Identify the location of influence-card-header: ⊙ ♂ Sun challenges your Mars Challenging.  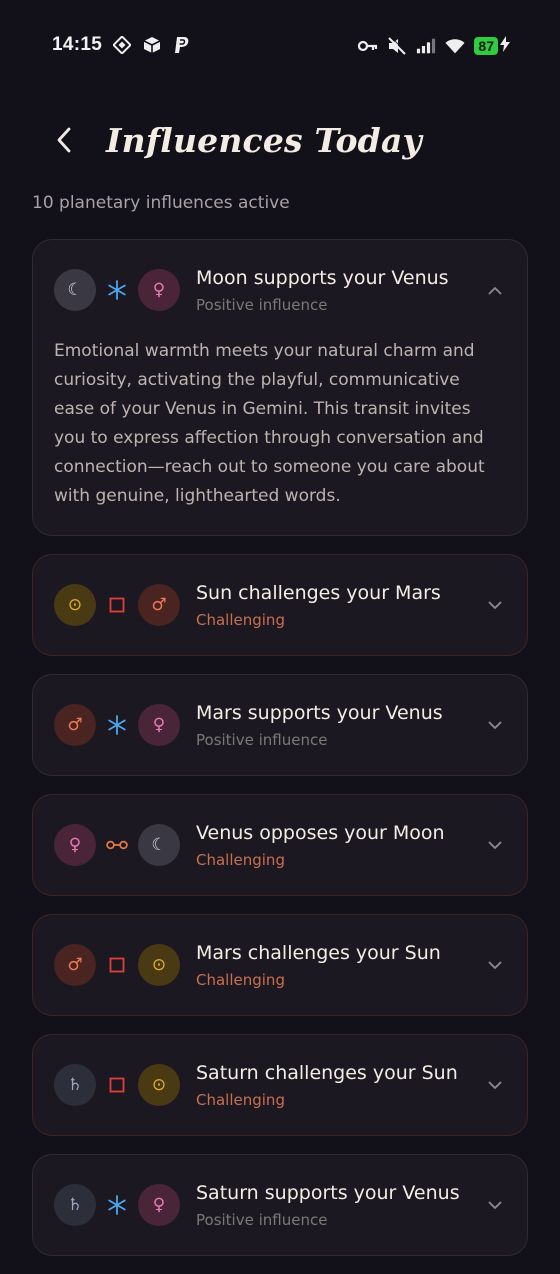
(280, 605).